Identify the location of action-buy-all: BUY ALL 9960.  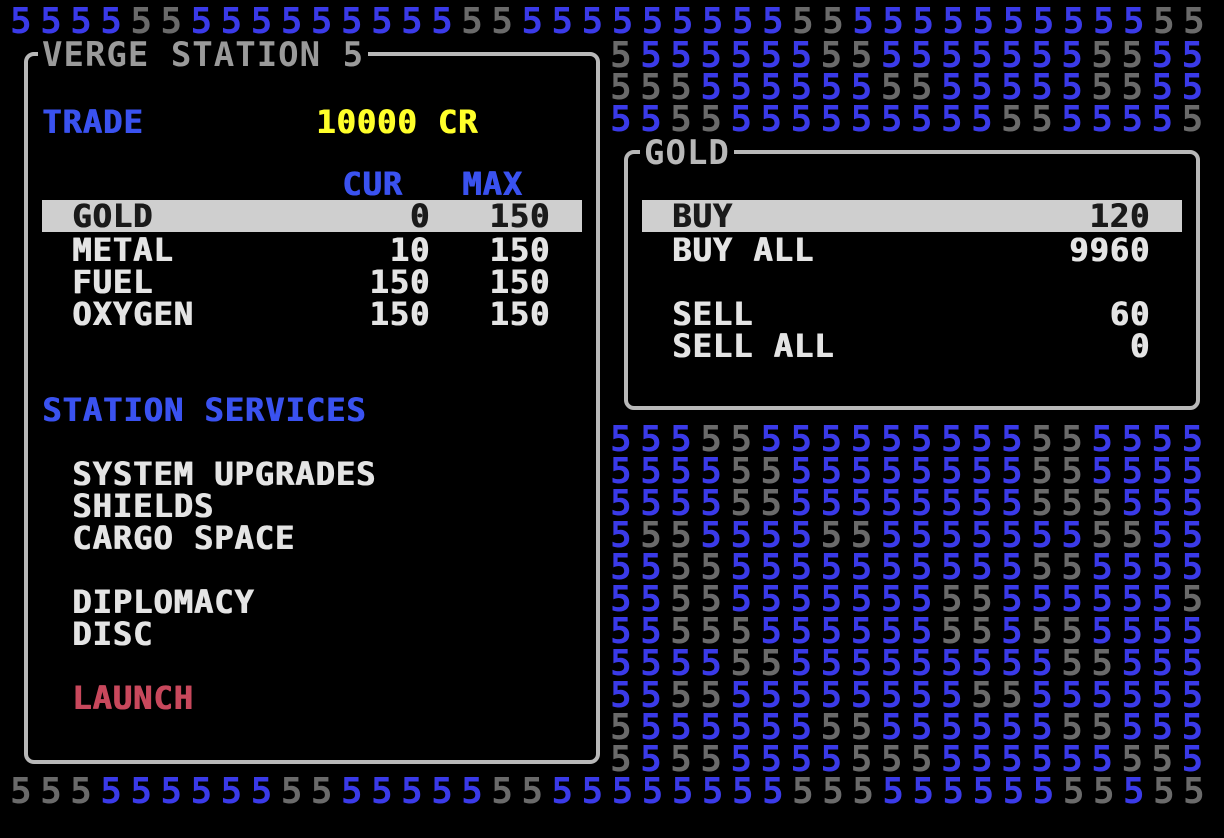
(912, 250).